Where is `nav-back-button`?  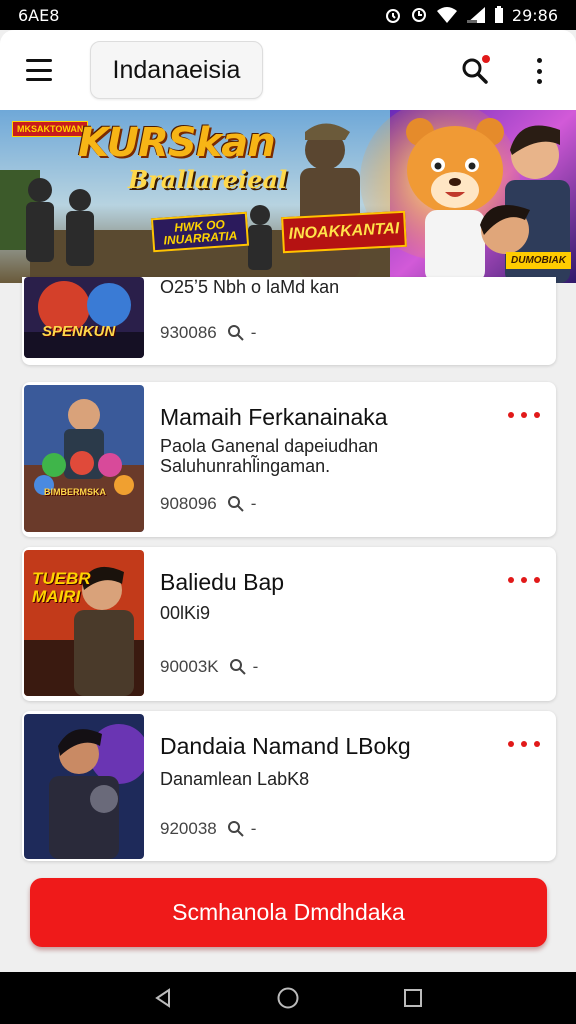 nav-back-button is located at coordinates (163, 998).